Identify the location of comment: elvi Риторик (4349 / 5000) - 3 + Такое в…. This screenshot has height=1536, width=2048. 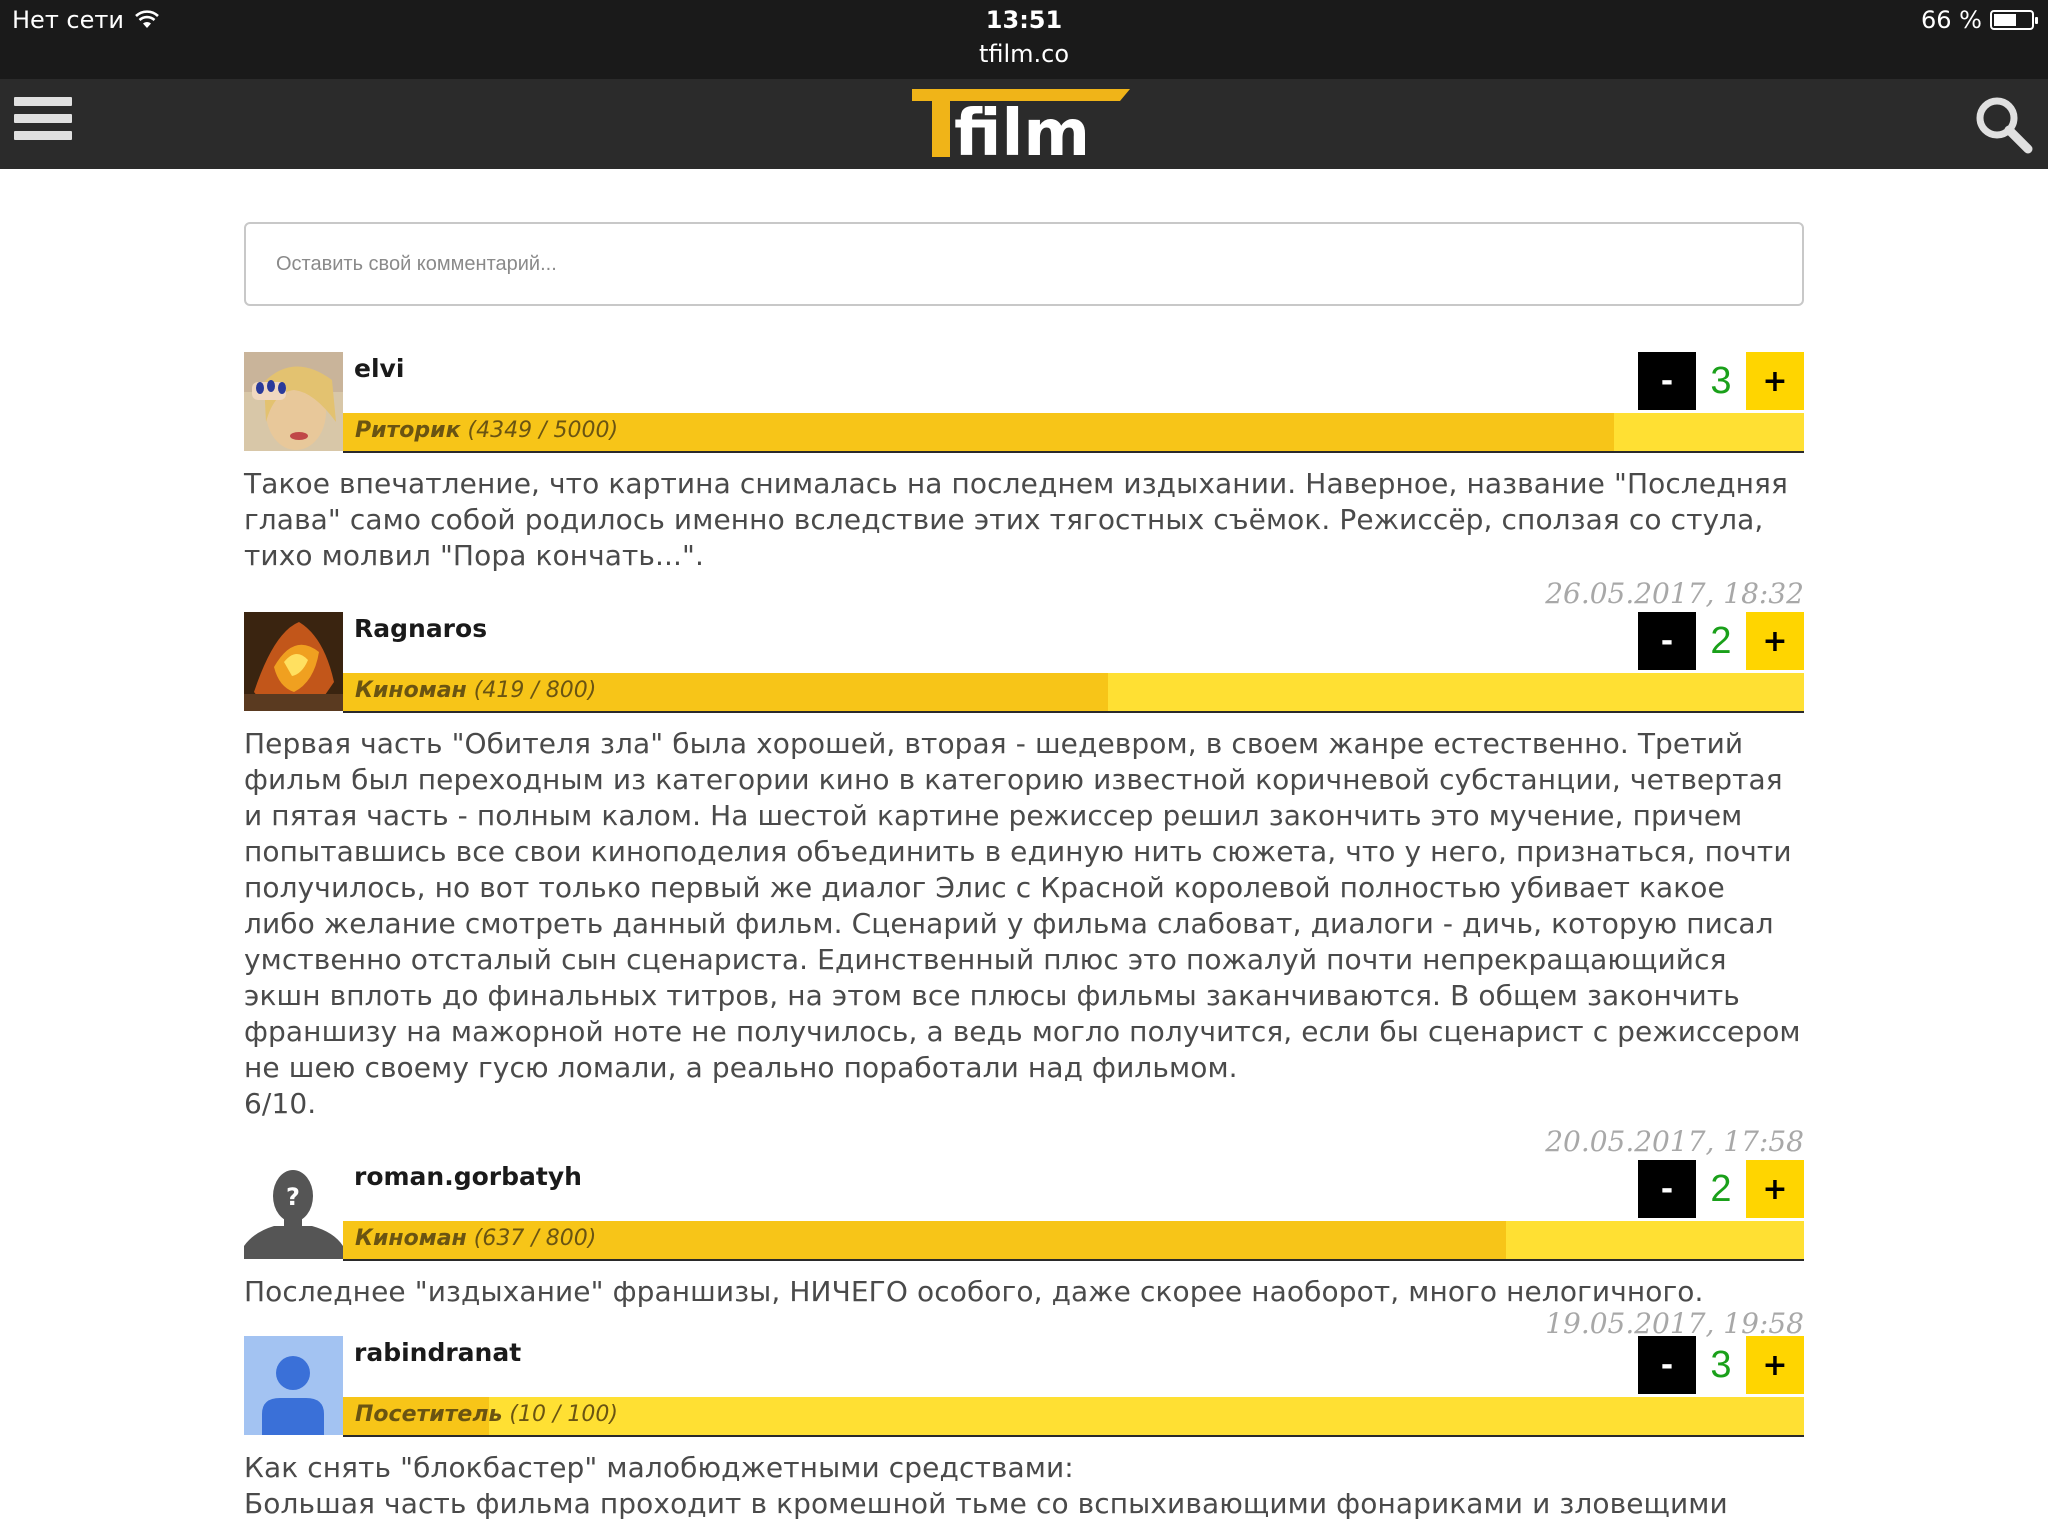
(1024, 482).